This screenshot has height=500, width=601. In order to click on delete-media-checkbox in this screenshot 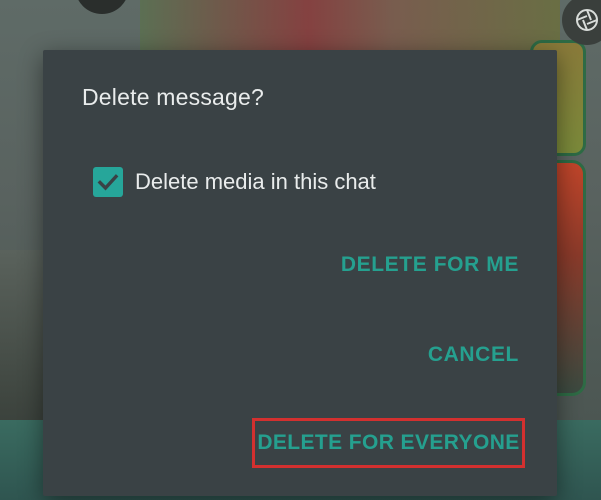, I will do `click(108, 182)`.